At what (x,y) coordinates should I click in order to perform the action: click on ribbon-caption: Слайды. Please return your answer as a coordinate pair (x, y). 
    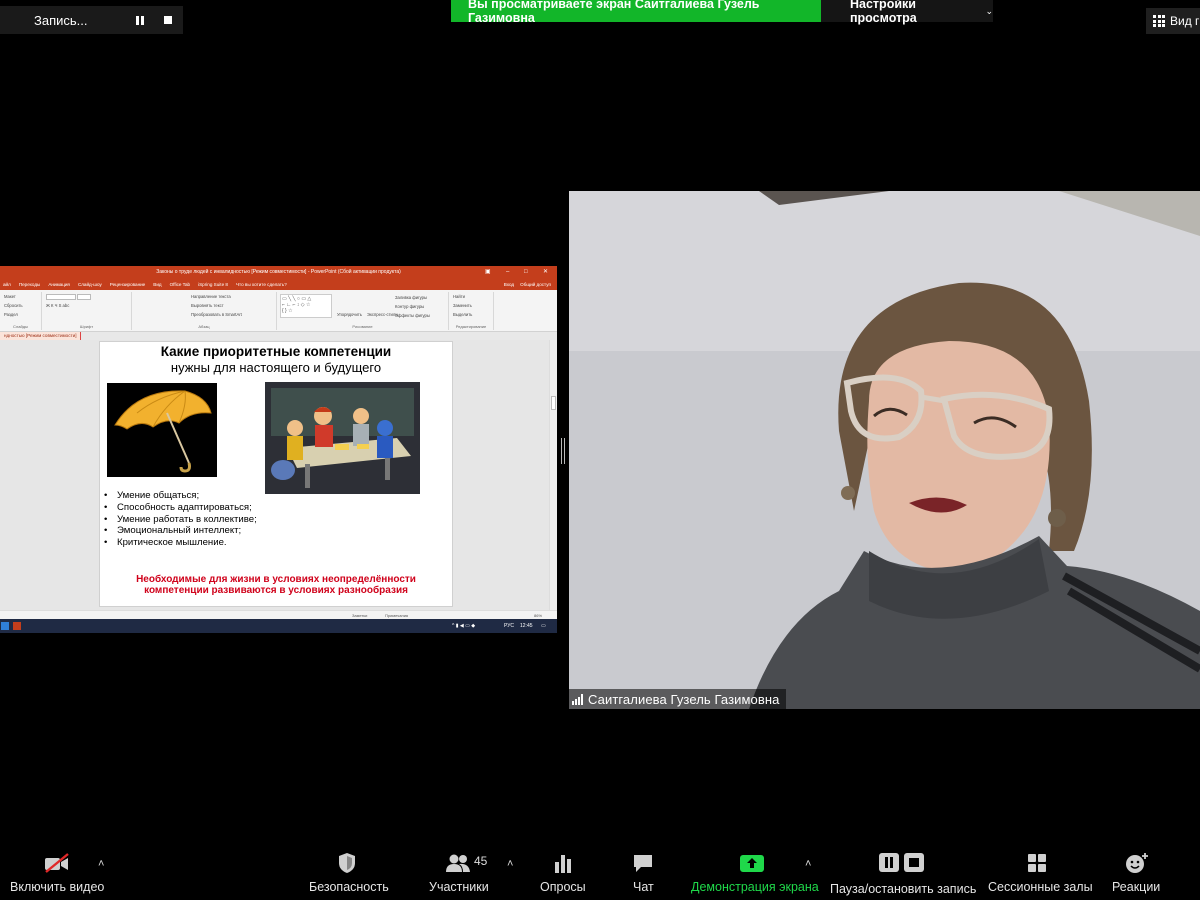
    Looking at the image, I should click on (20, 326).